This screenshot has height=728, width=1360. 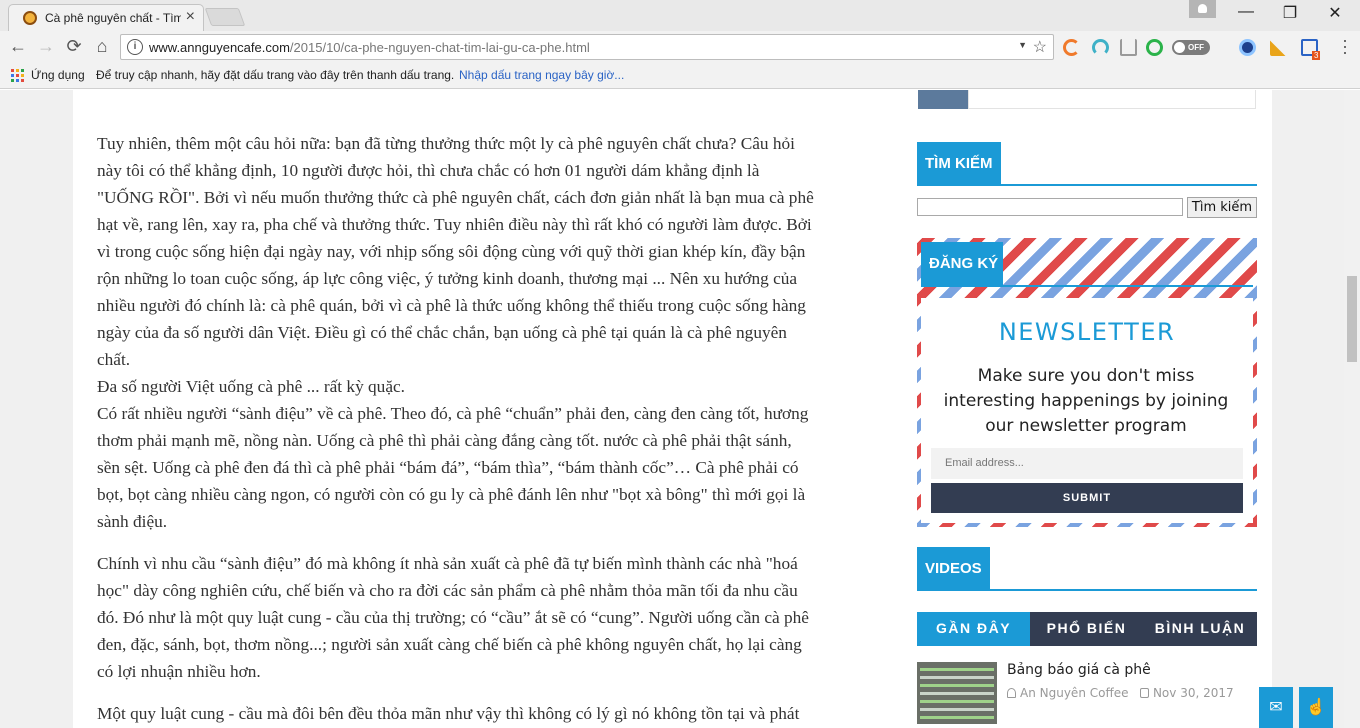 What do you see at coordinates (1154, 47) in the screenshot?
I see `green-download-icon` at bounding box center [1154, 47].